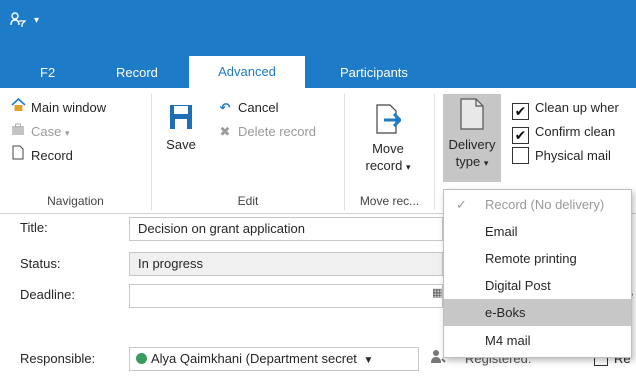  Describe the element at coordinates (531, 258) in the screenshot. I see `menu-item-label: Remote printing` at that location.